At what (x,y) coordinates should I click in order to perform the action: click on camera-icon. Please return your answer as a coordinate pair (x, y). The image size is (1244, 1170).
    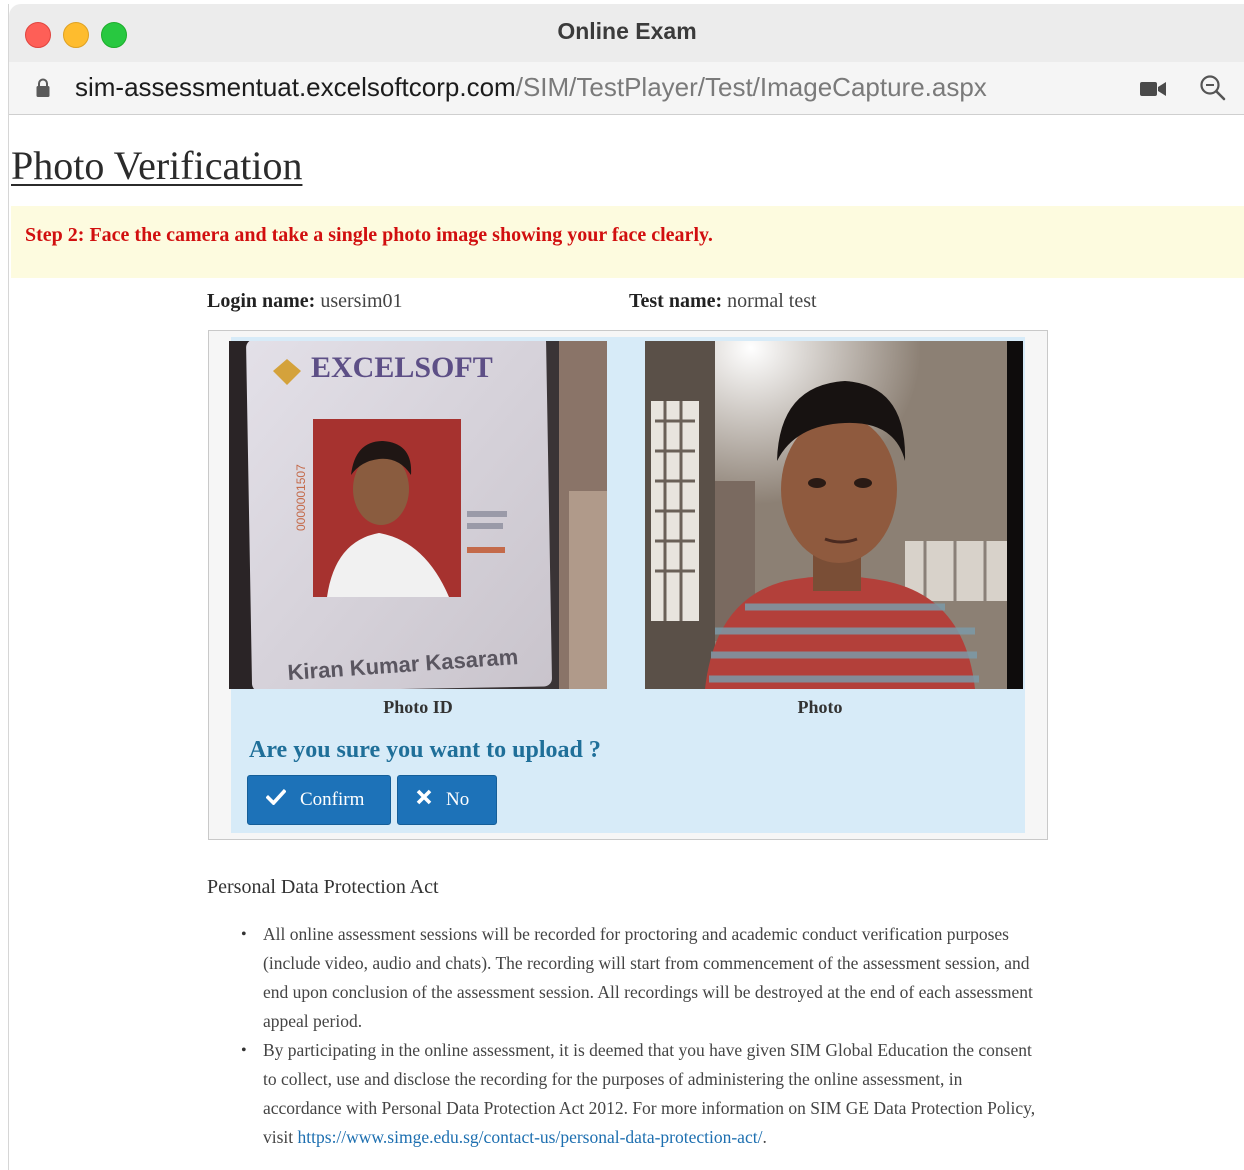
    Looking at the image, I should click on (1153, 89).